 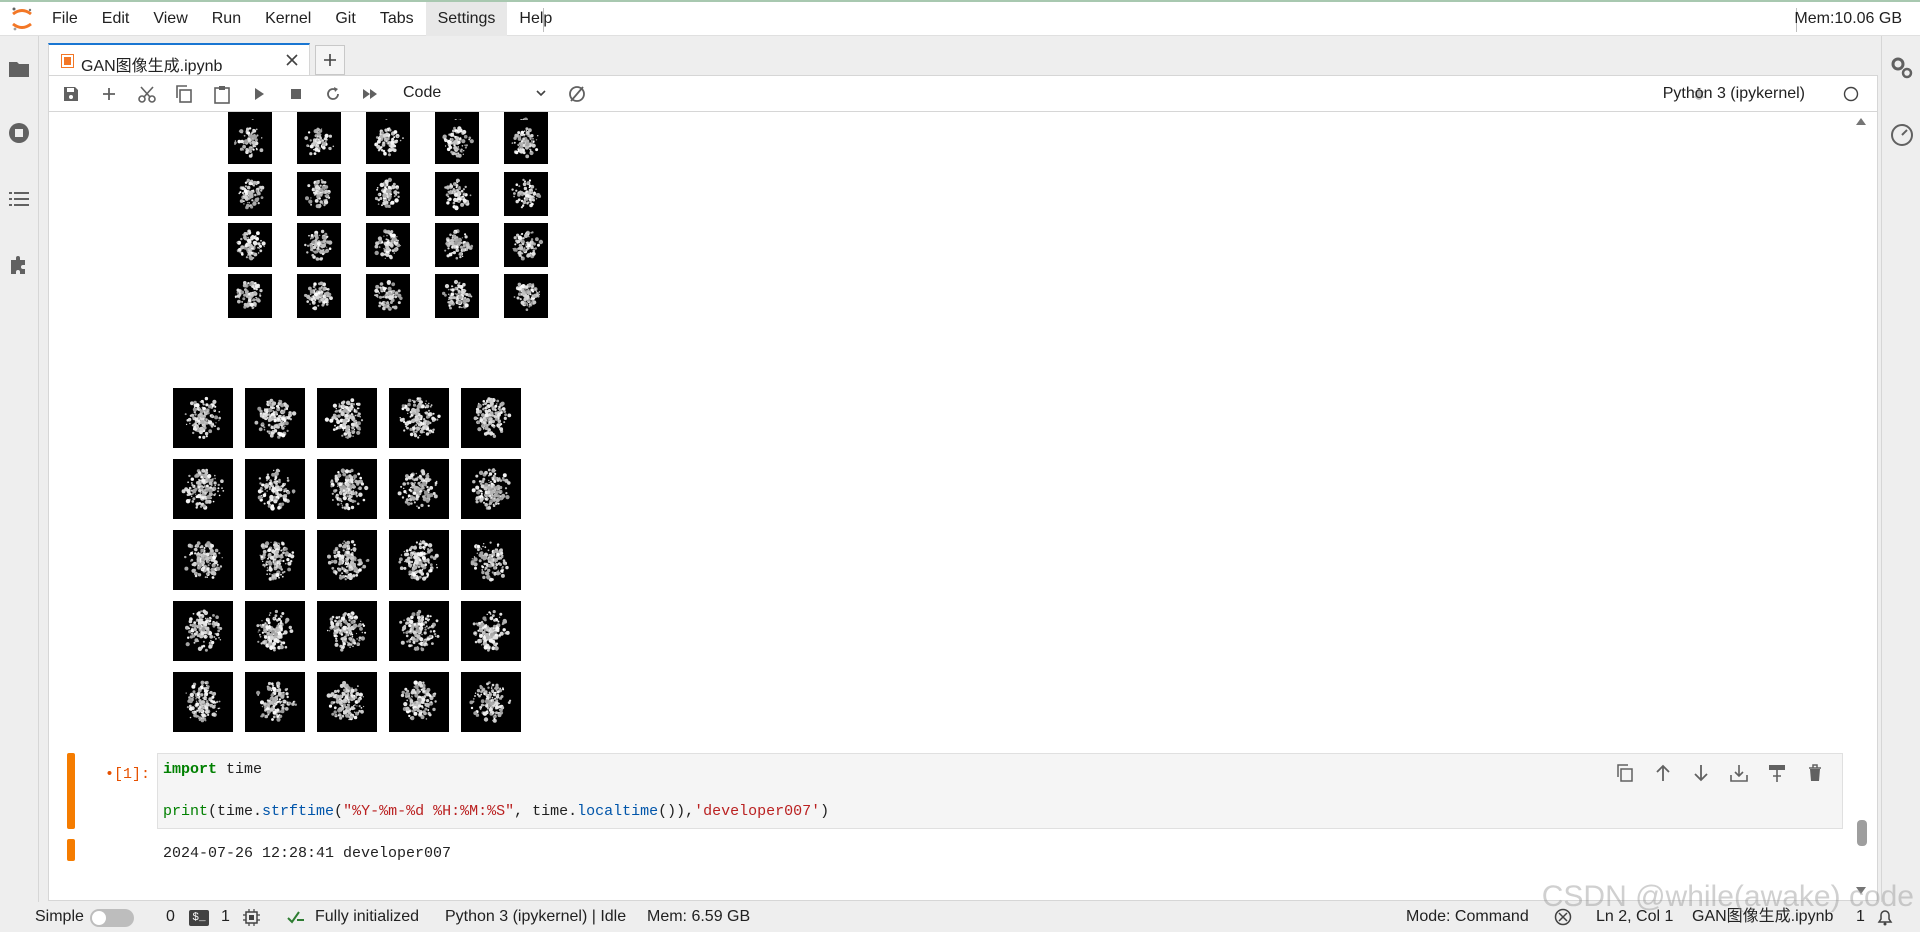 What do you see at coordinates (676, 811) in the screenshot?
I see `code-text: ()),` at bounding box center [676, 811].